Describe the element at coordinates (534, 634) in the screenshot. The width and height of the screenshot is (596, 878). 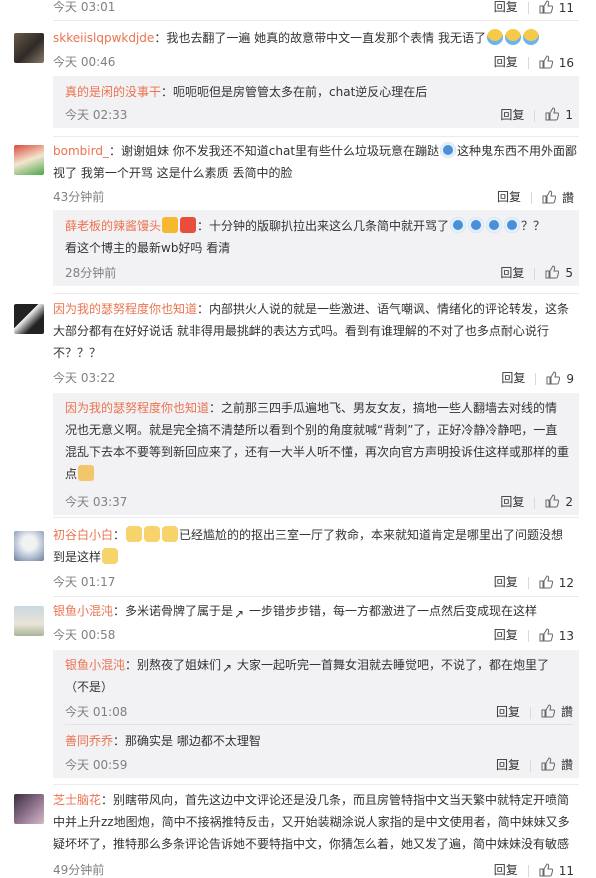
I see `comment-actions: 回复 13` at that location.